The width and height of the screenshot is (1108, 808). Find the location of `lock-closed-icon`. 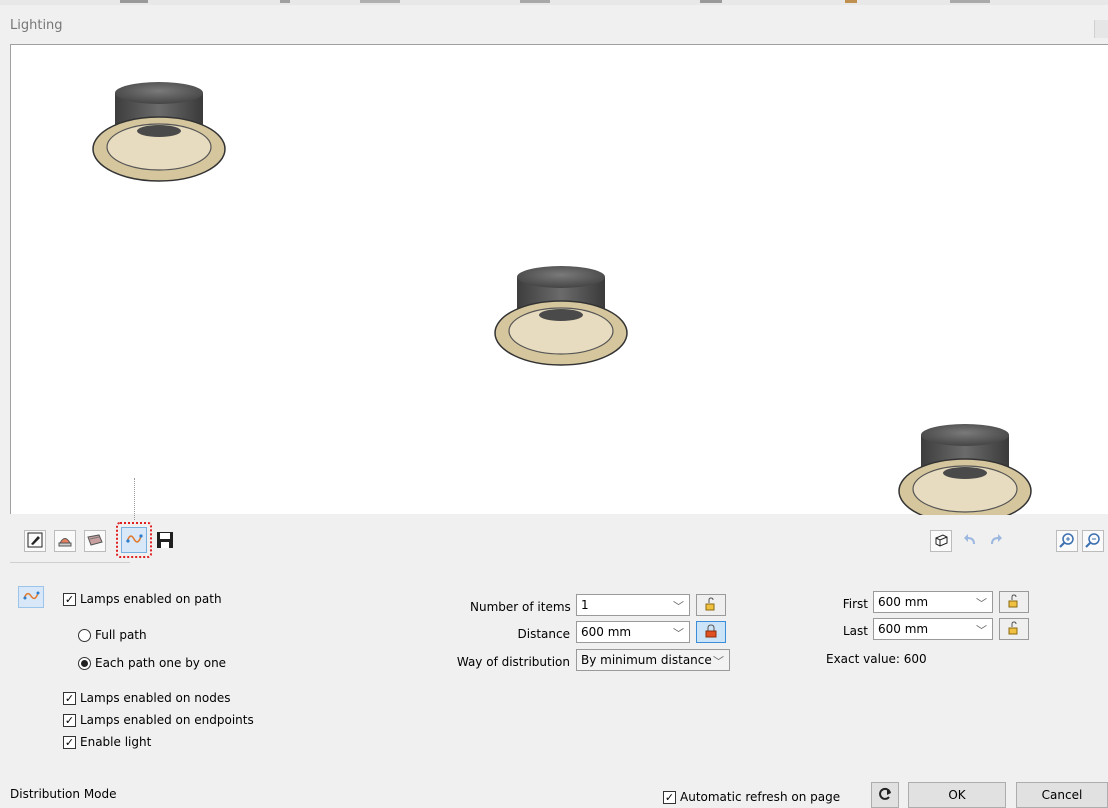

lock-closed-icon is located at coordinates (711, 632).